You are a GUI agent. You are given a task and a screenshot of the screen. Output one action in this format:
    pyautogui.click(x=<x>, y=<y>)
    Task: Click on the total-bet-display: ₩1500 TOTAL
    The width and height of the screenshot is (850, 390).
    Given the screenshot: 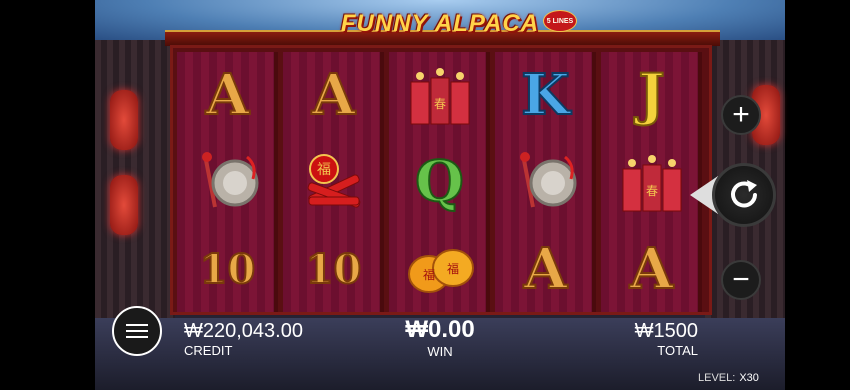 What is the action you would take?
    pyautogui.click(x=659, y=339)
    